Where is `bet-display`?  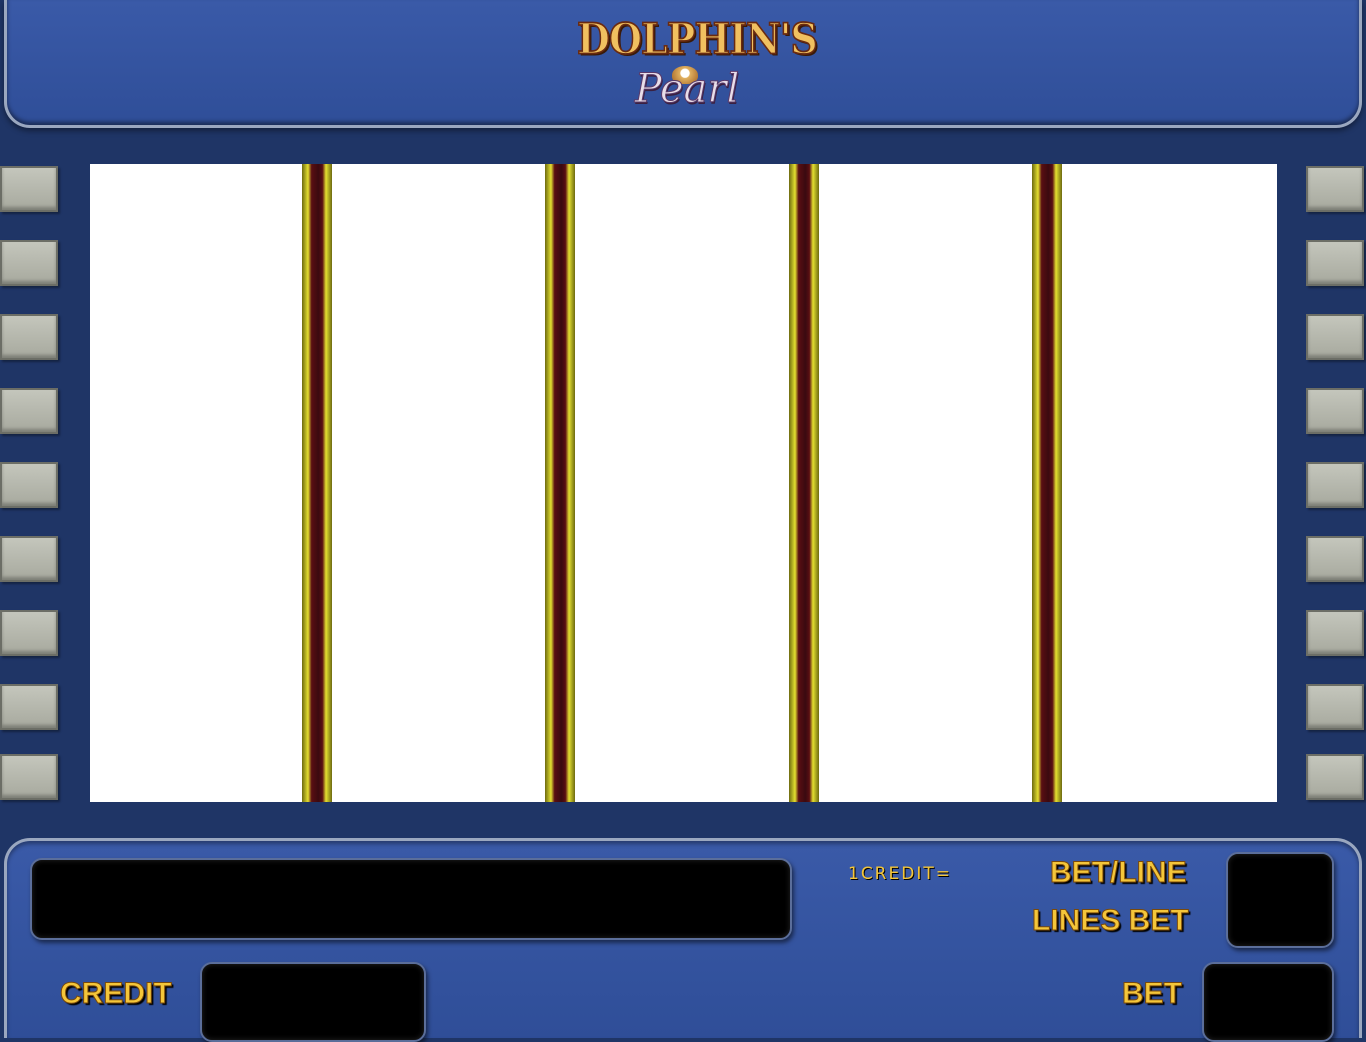
bet-display is located at coordinates (1268, 1002).